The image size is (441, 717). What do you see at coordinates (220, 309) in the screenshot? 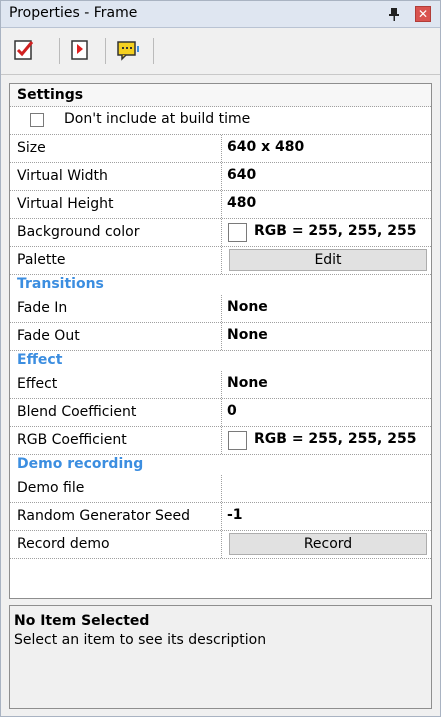
I see `fade-in-row: Fade In None` at bounding box center [220, 309].